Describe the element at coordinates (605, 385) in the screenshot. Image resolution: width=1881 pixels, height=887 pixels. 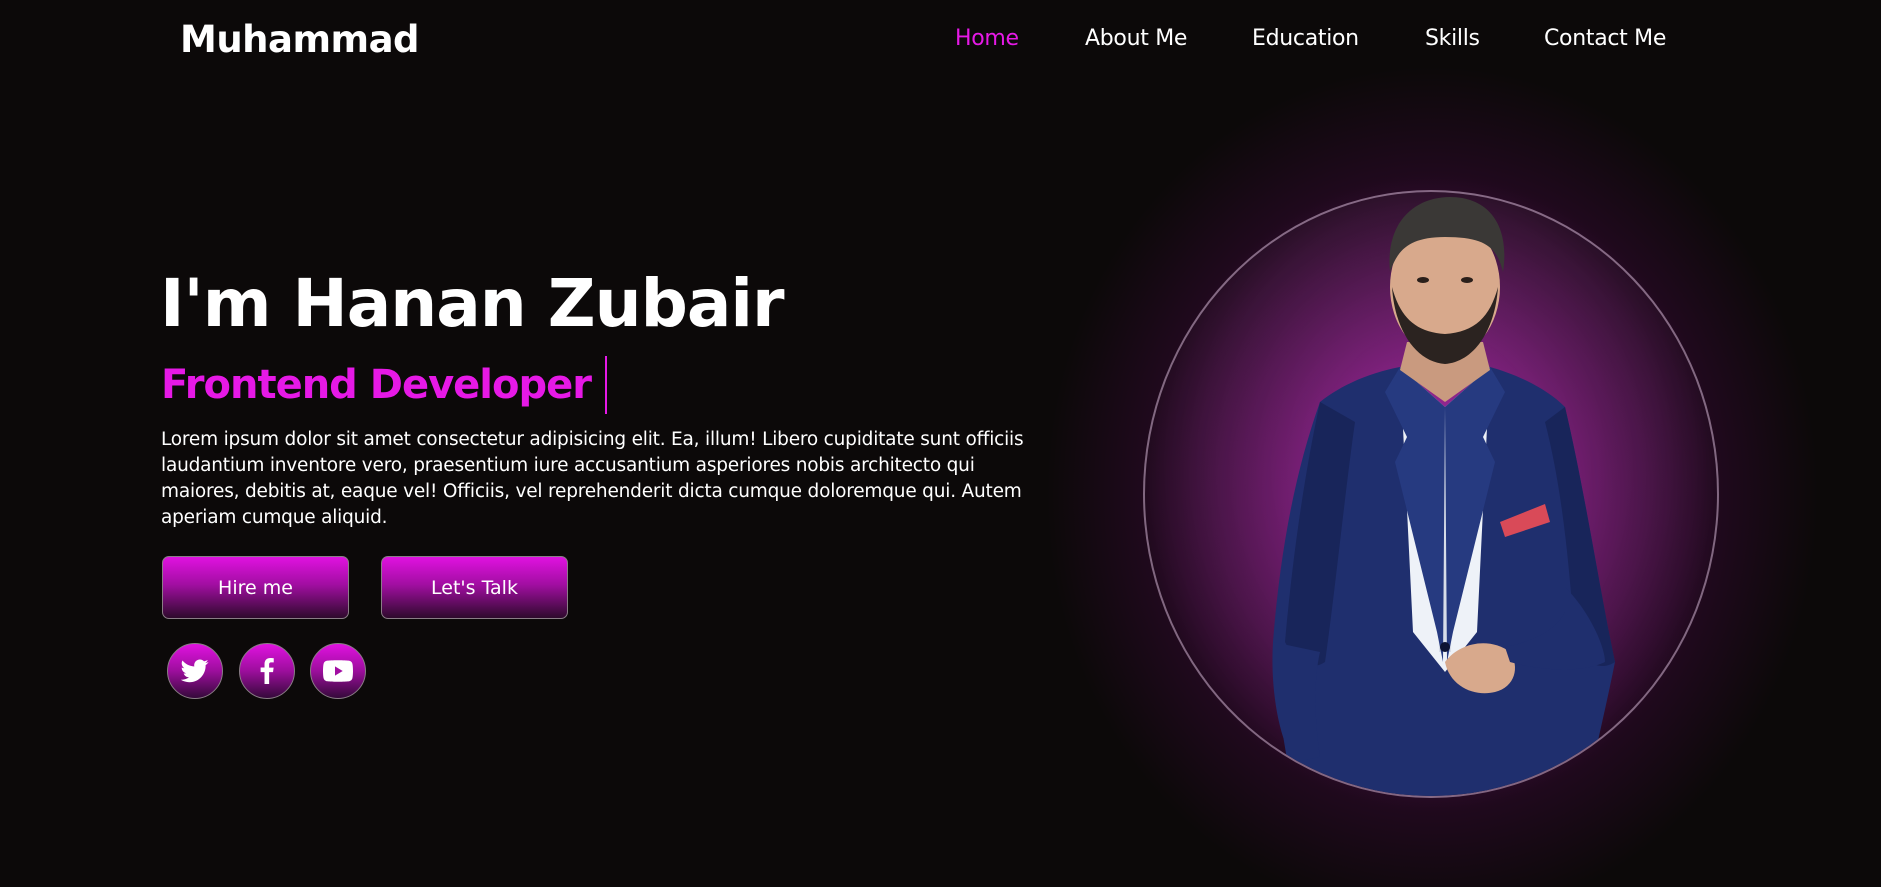
I see `typing-caret` at that location.